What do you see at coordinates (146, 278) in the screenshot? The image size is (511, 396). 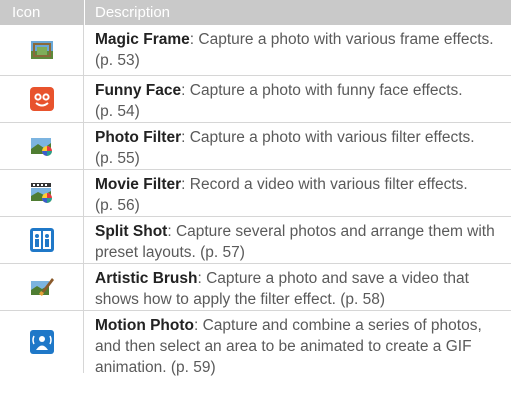 I see `mode-title: Artistic Brush` at bounding box center [146, 278].